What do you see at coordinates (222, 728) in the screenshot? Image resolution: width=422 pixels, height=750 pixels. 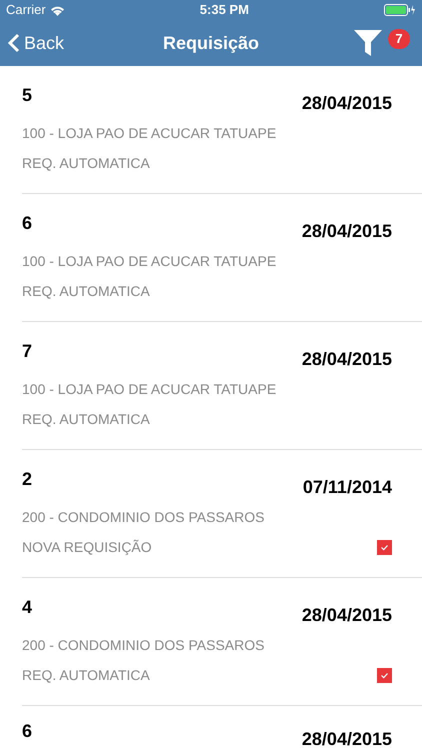 I see `list-row: 6 28/04/2015` at bounding box center [222, 728].